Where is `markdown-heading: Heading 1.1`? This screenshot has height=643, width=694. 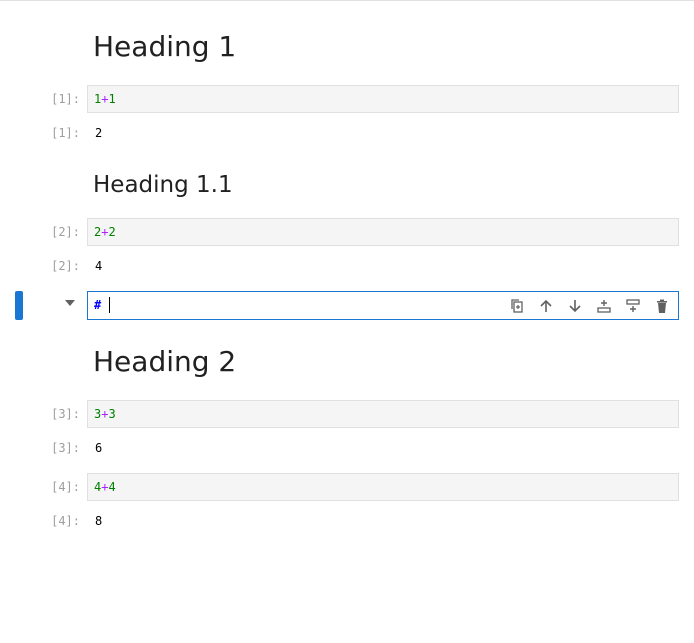
markdown-heading: Heading 1.1 is located at coordinates (163, 185).